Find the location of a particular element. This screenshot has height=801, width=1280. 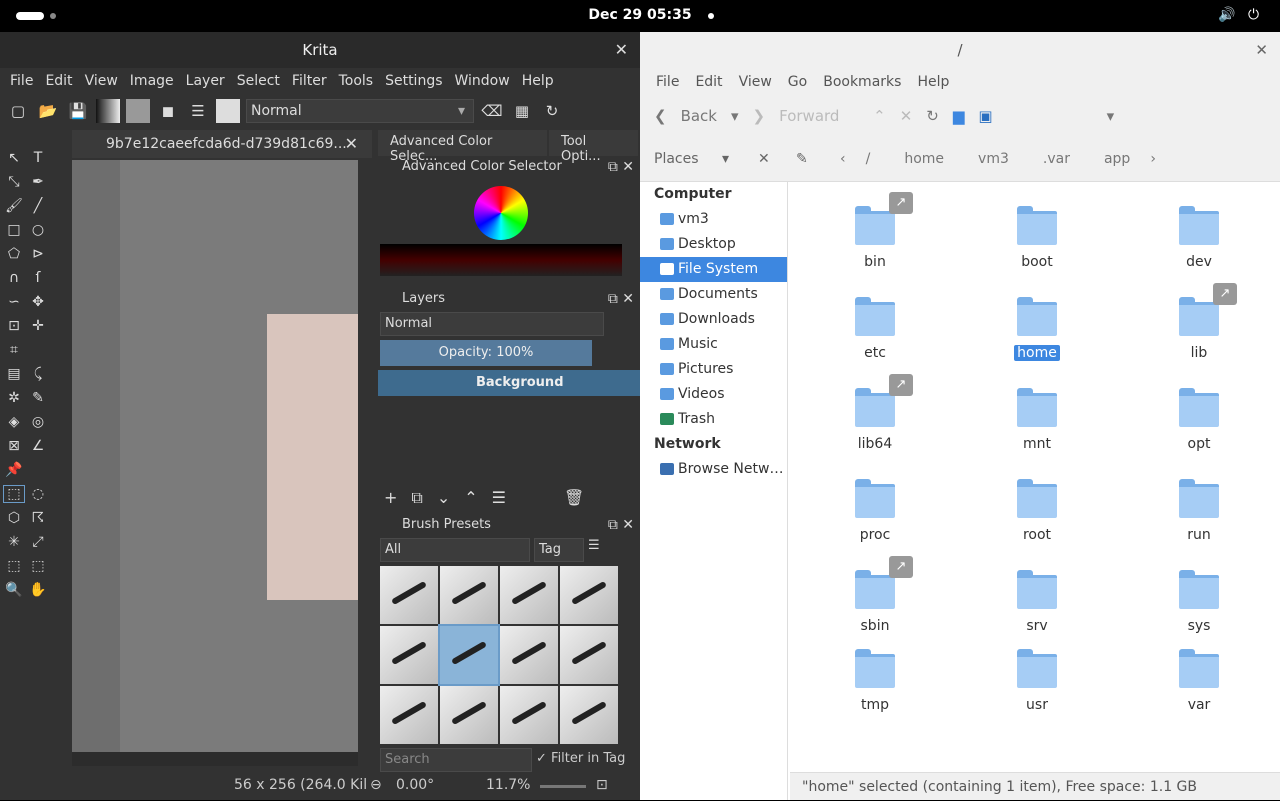

close-icon: ✕ is located at coordinates (621, 50).